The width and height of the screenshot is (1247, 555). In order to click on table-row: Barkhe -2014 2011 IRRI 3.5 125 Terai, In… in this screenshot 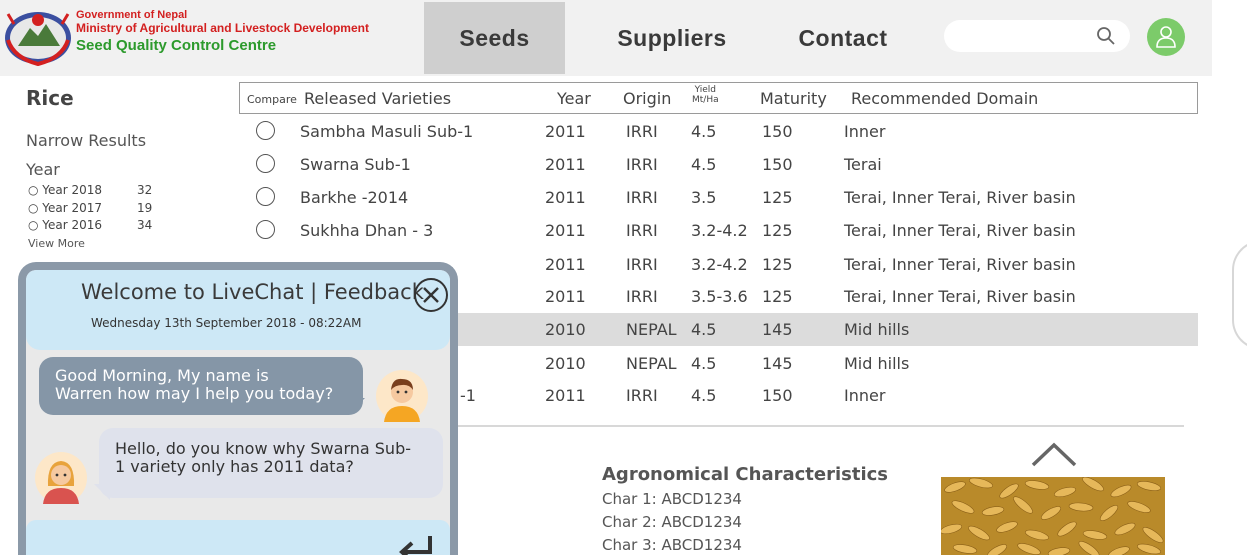, I will do `click(719, 197)`.